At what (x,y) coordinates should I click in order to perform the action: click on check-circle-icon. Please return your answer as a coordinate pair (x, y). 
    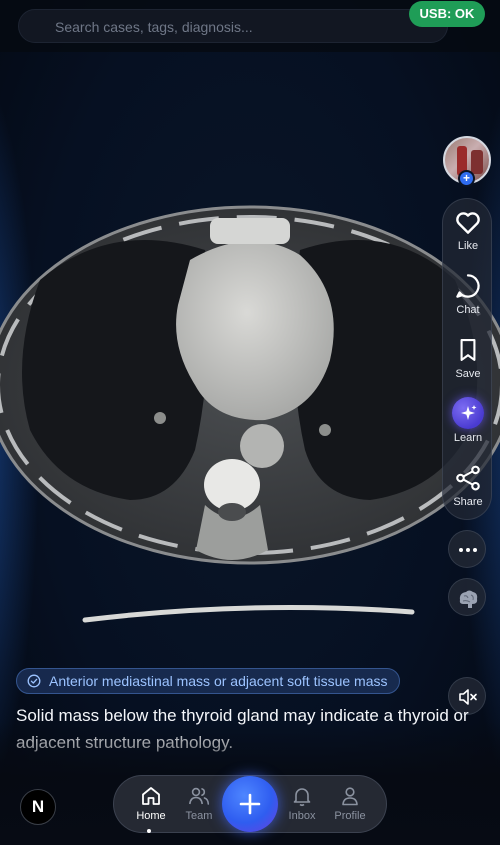
    Looking at the image, I should click on (34, 681).